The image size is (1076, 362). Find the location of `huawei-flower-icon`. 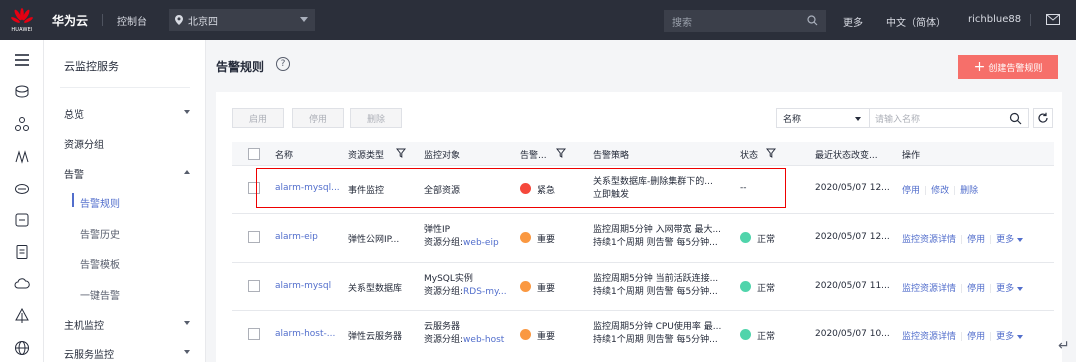

huawei-flower-icon is located at coordinates (22, 15).